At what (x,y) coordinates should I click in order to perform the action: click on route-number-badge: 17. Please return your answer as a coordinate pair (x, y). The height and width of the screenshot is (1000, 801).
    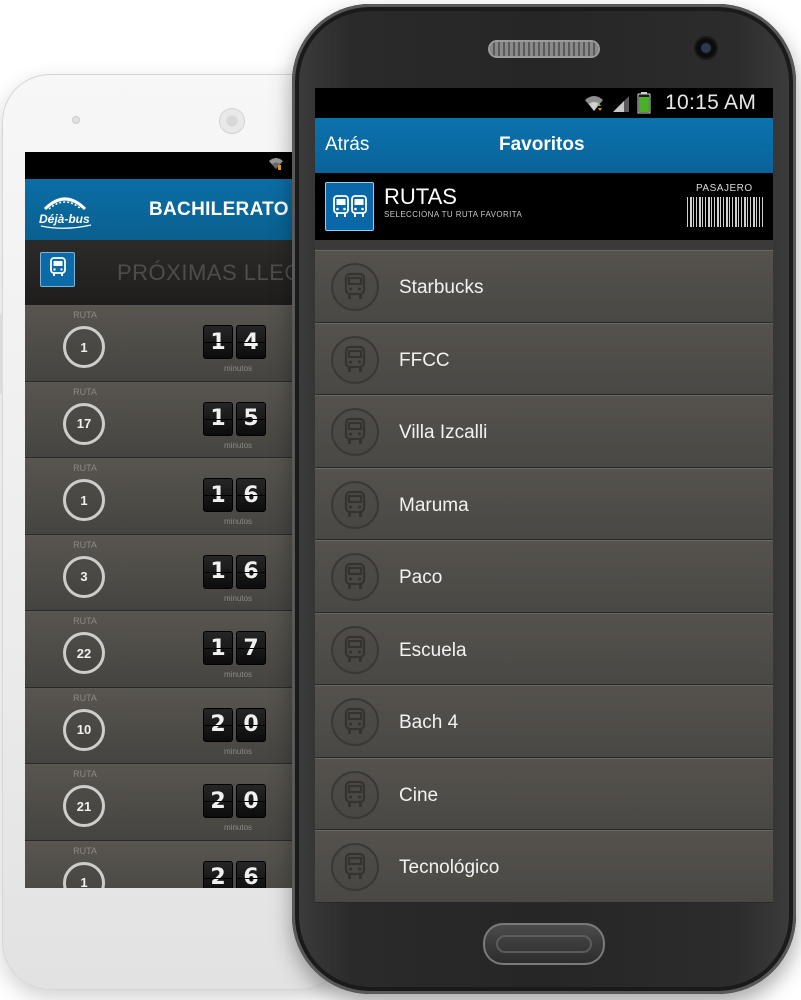
    Looking at the image, I should click on (84, 423).